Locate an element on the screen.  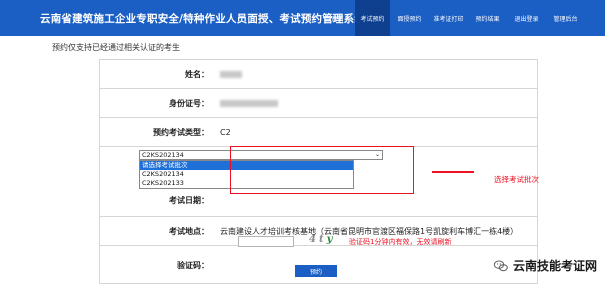
nav-booking-result: 预约结果 is located at coordinates (487, 18).